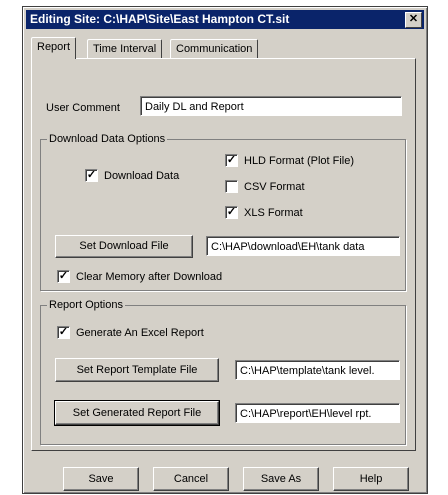 Image resolution: width=448 pixels, height=495 pixels. Describe the element at coordinates (299, 160) in the screenshot. I see `hld-format-label: HLD Format (Plot File)` at that location.